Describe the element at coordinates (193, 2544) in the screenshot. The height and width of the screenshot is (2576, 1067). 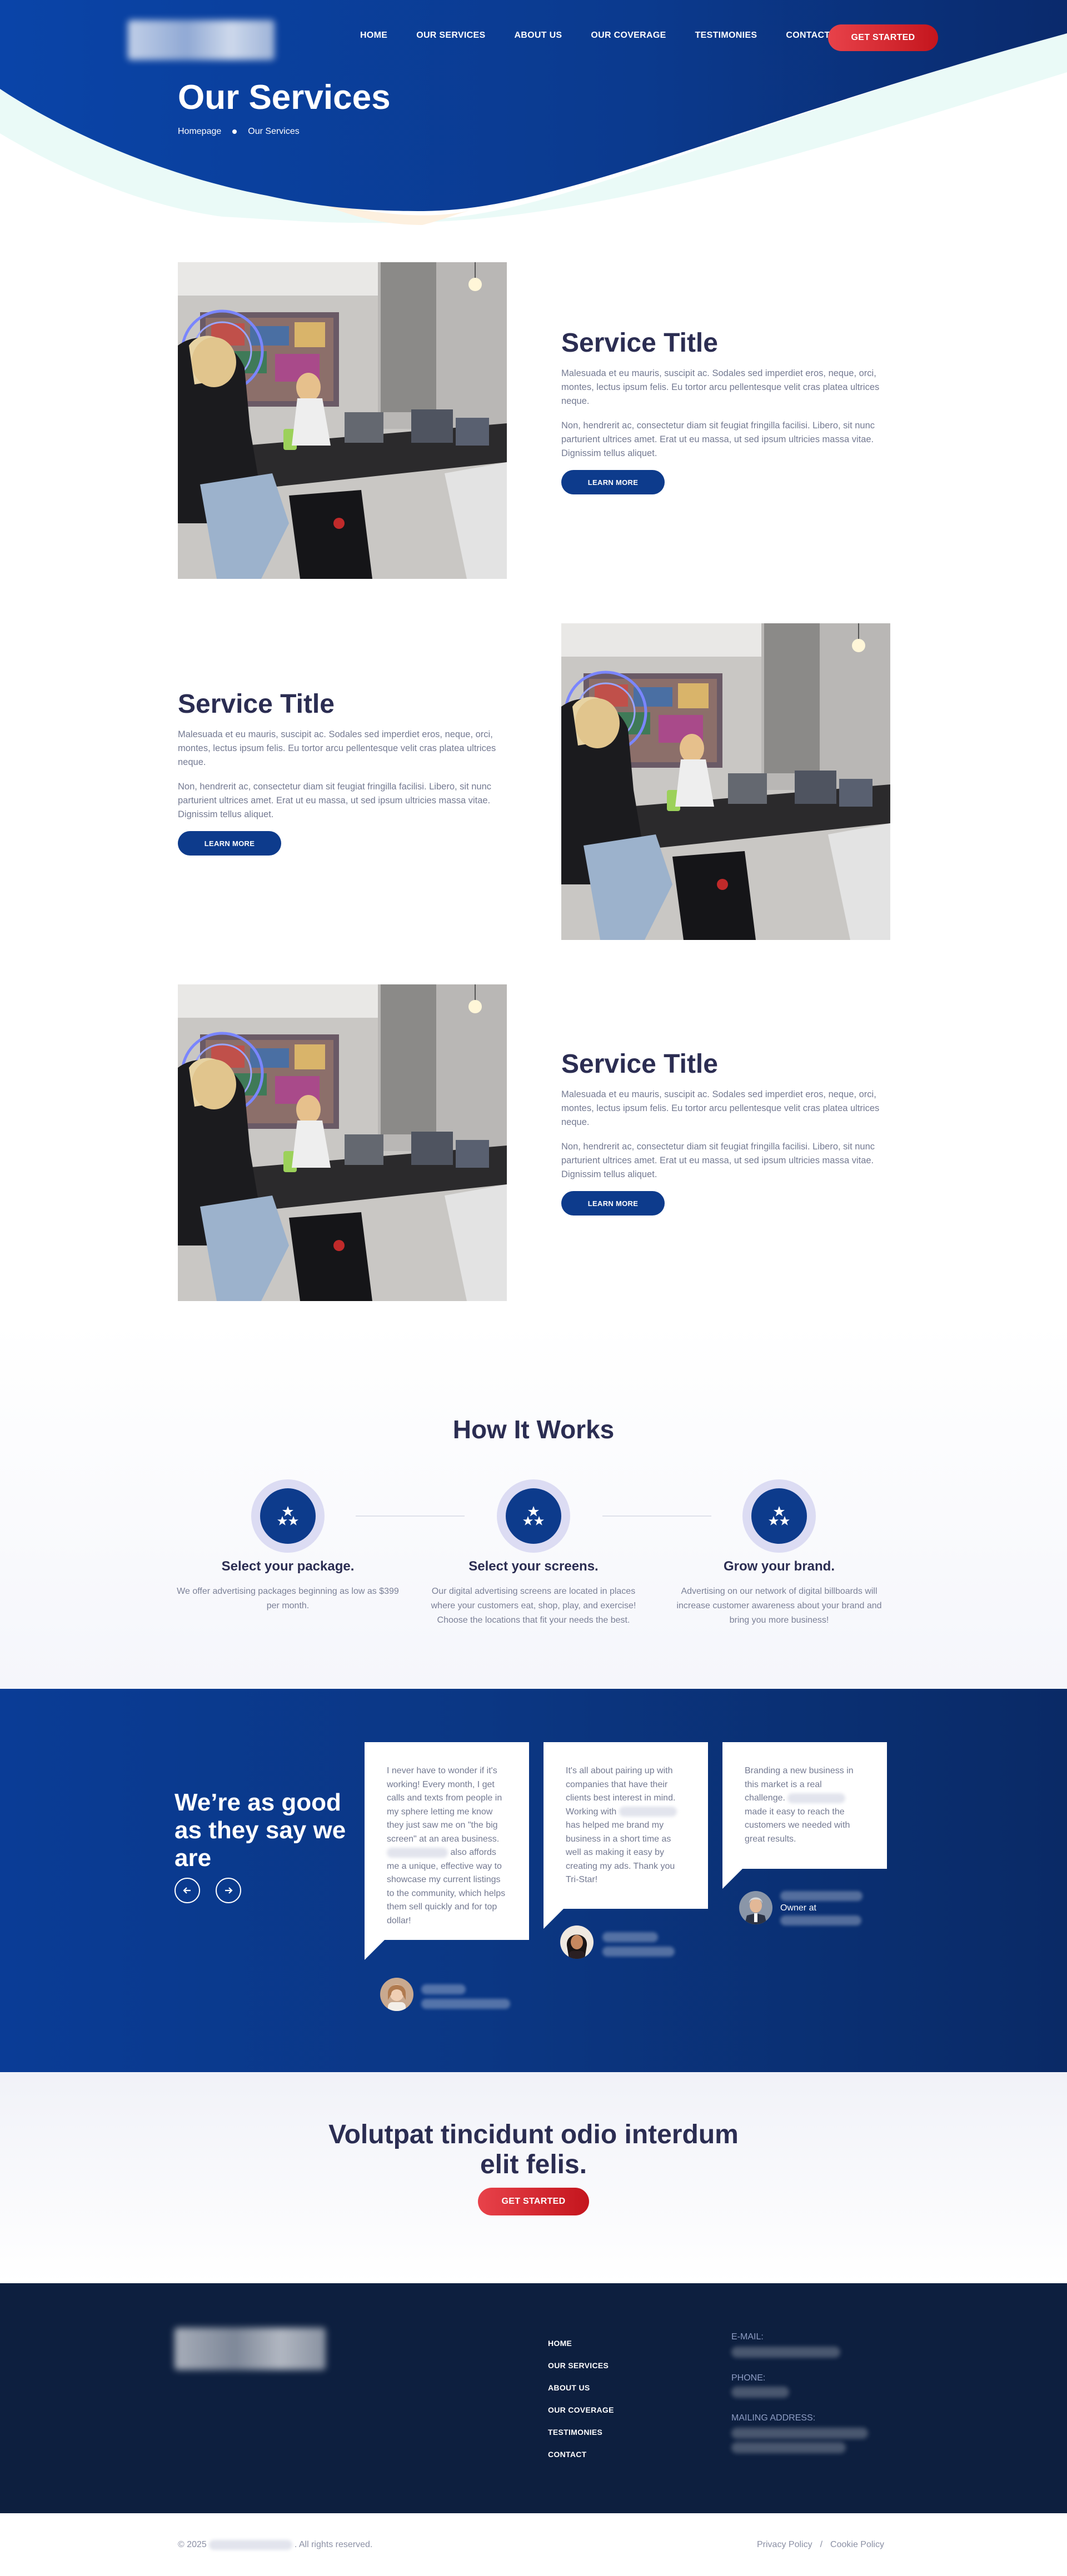
I see `copyright-prefix: © 2025` at that location.